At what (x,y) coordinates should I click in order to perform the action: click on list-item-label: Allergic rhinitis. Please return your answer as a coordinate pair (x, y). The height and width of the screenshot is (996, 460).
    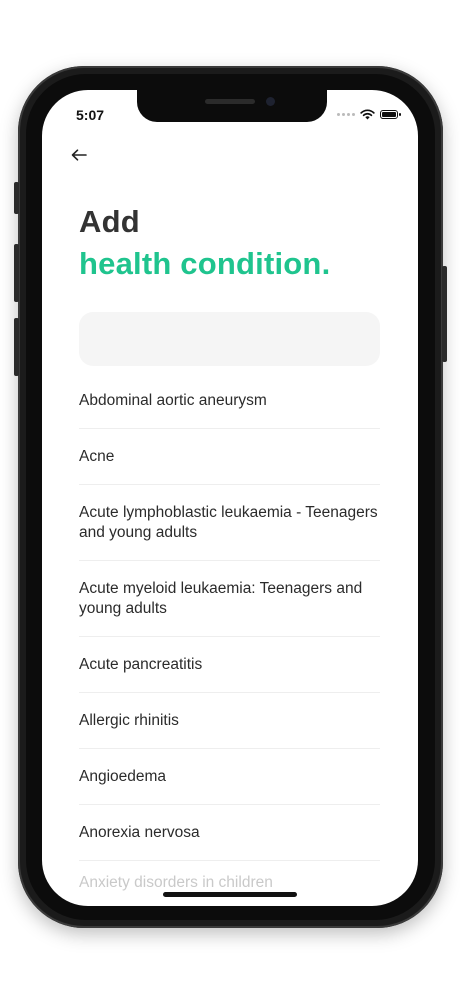
    Looking at the image, I should click on (129, 720).